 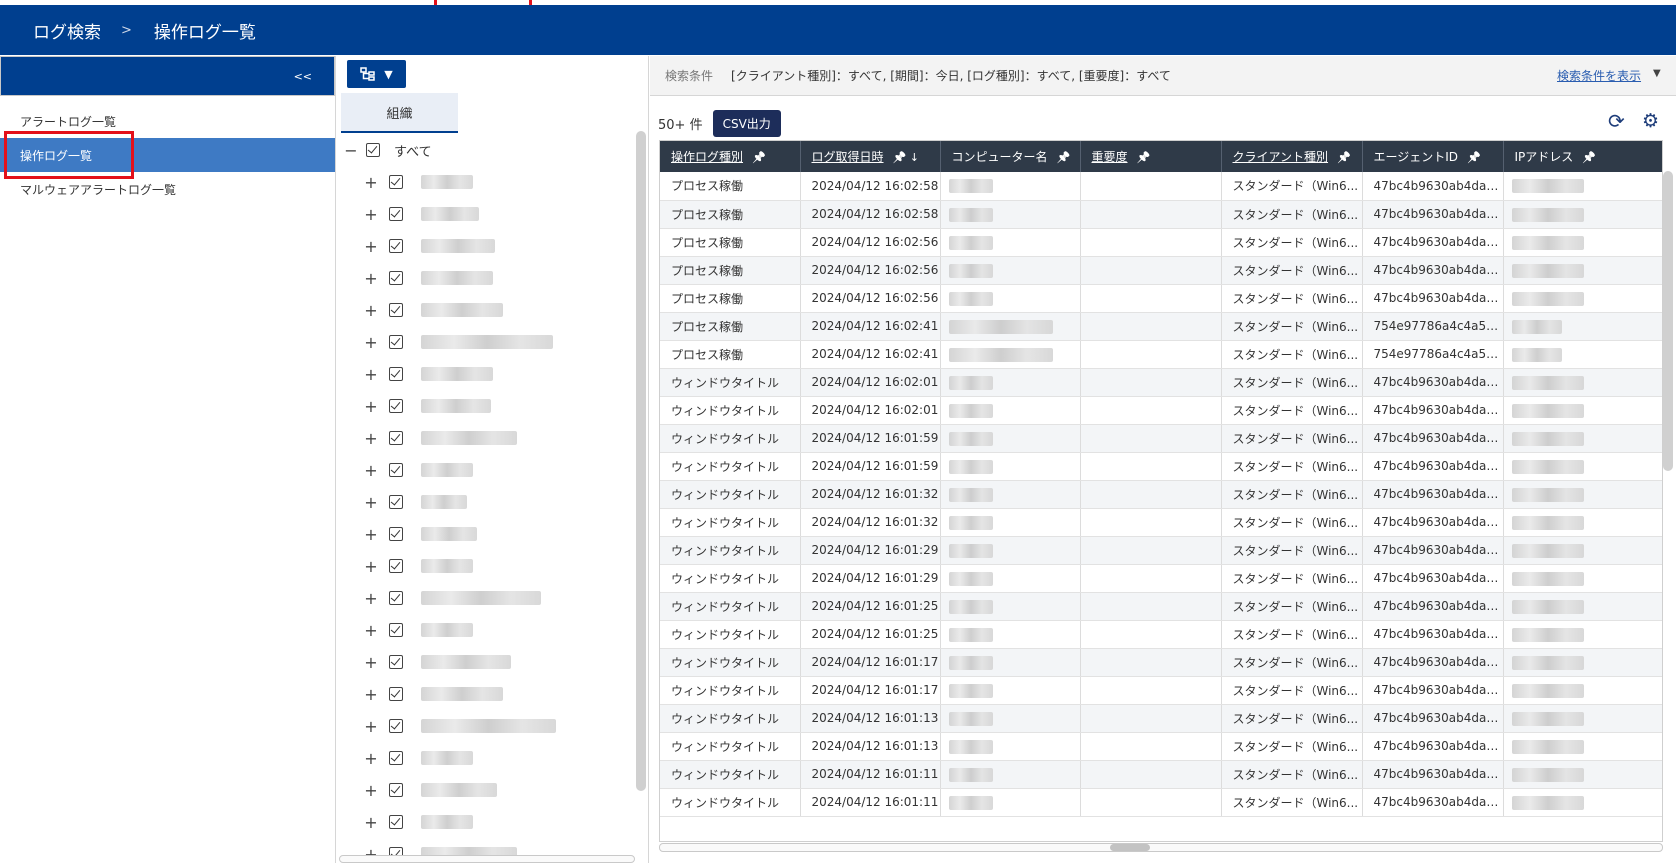 I want to click on show-search-conditions-link: 検索条件を表示, so click(x=1599, y=75).